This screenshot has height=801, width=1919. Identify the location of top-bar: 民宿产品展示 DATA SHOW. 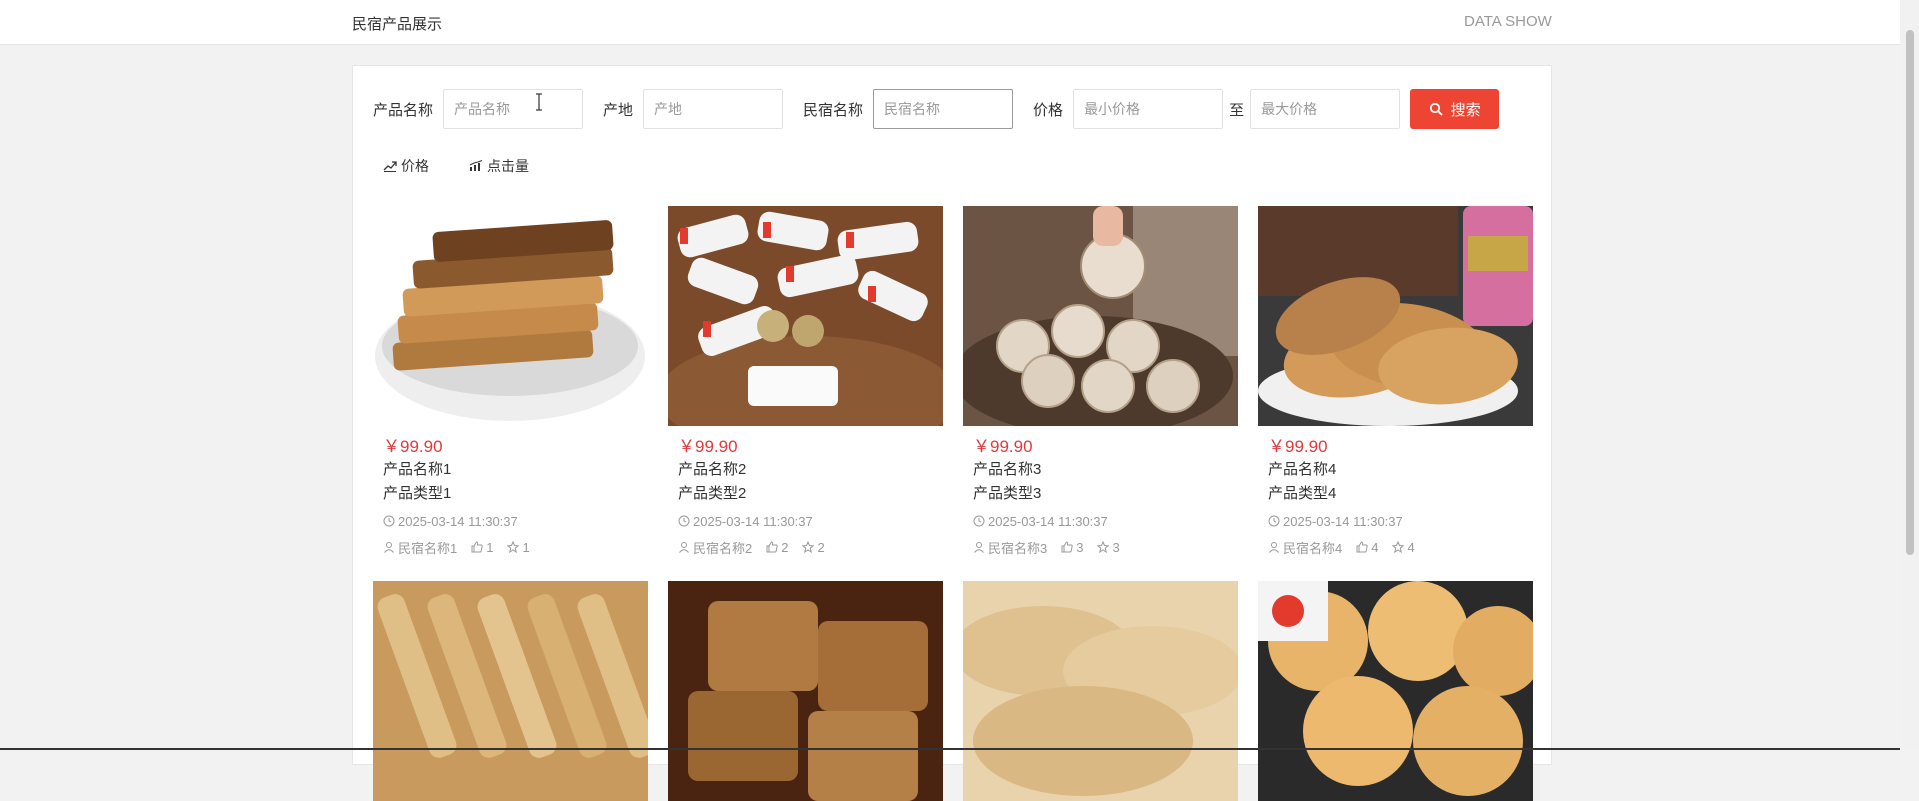
(950, 22).